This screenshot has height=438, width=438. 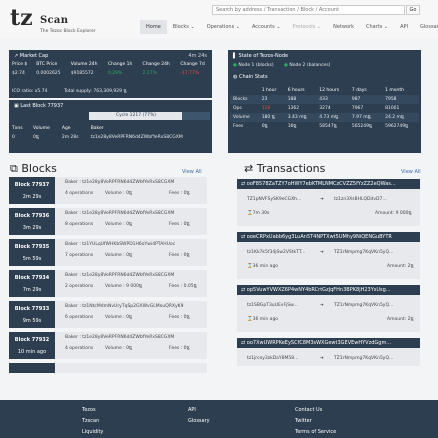 What do you see at coordinates (268, 117) in the screenshot?
I see `cs-value: 180 ꜩ` at bounding box center [268, 117].